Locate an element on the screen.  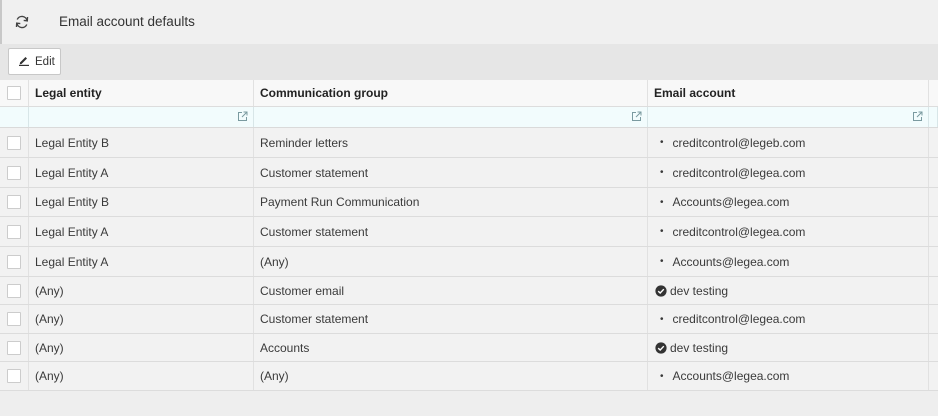
grid-filter-row is located at coordinates (469, 117).